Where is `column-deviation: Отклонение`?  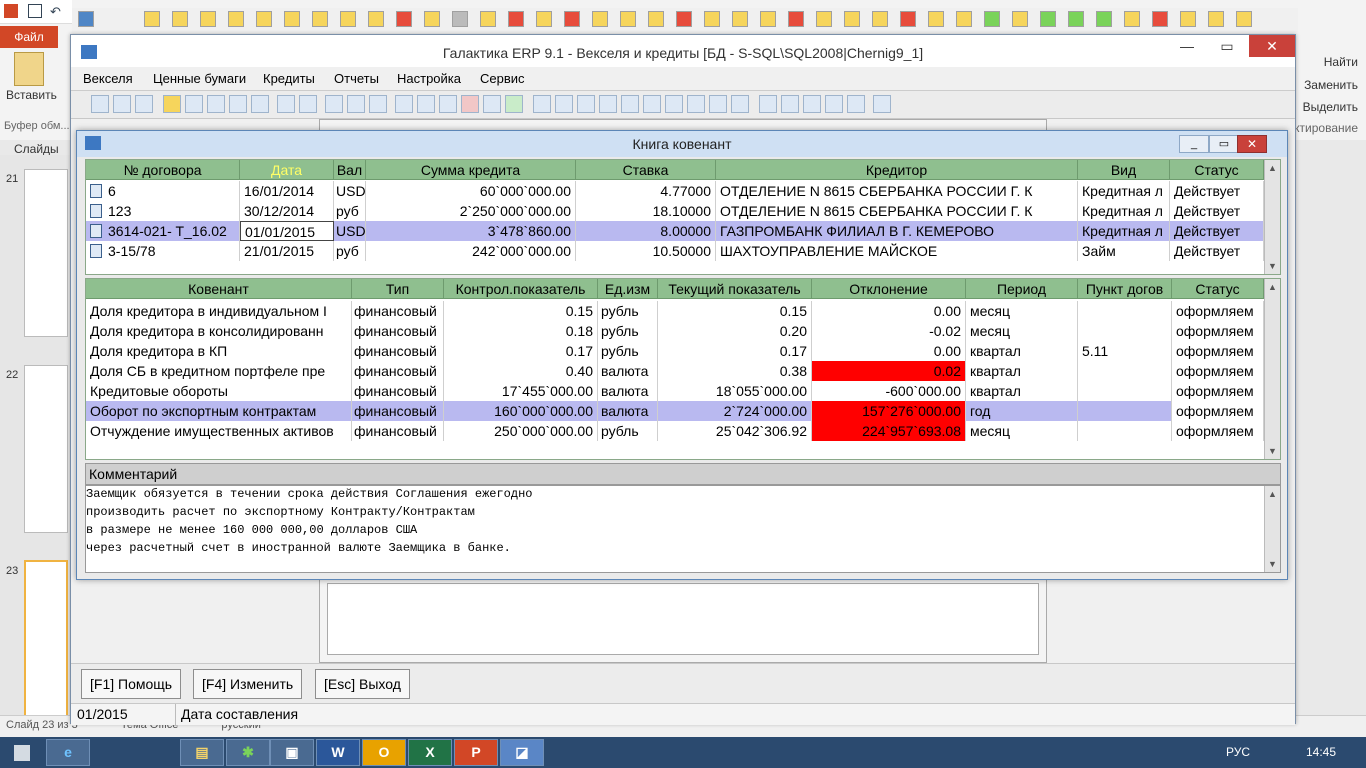 column-deviation: Отклонение is located at coordinates (889, 289).